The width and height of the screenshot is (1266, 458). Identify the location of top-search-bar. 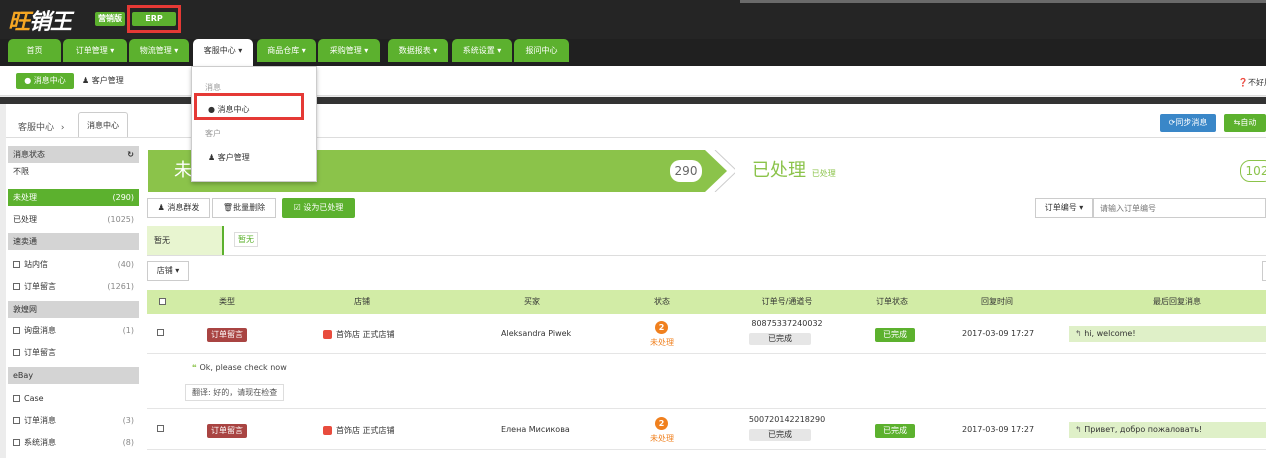
(1003, 1).